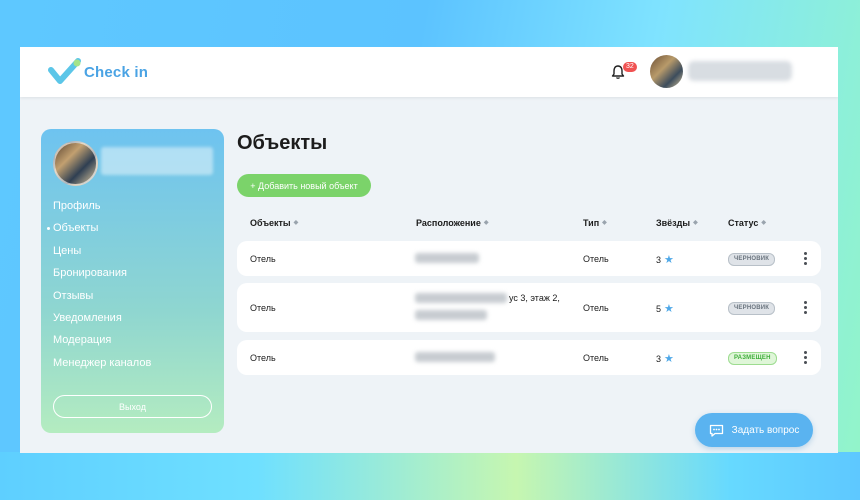 The image size is (860, 500). What do you see at coordinates (430, 476) in the screenshot?
I see `background-gradient` at bounding box center [430, 476].